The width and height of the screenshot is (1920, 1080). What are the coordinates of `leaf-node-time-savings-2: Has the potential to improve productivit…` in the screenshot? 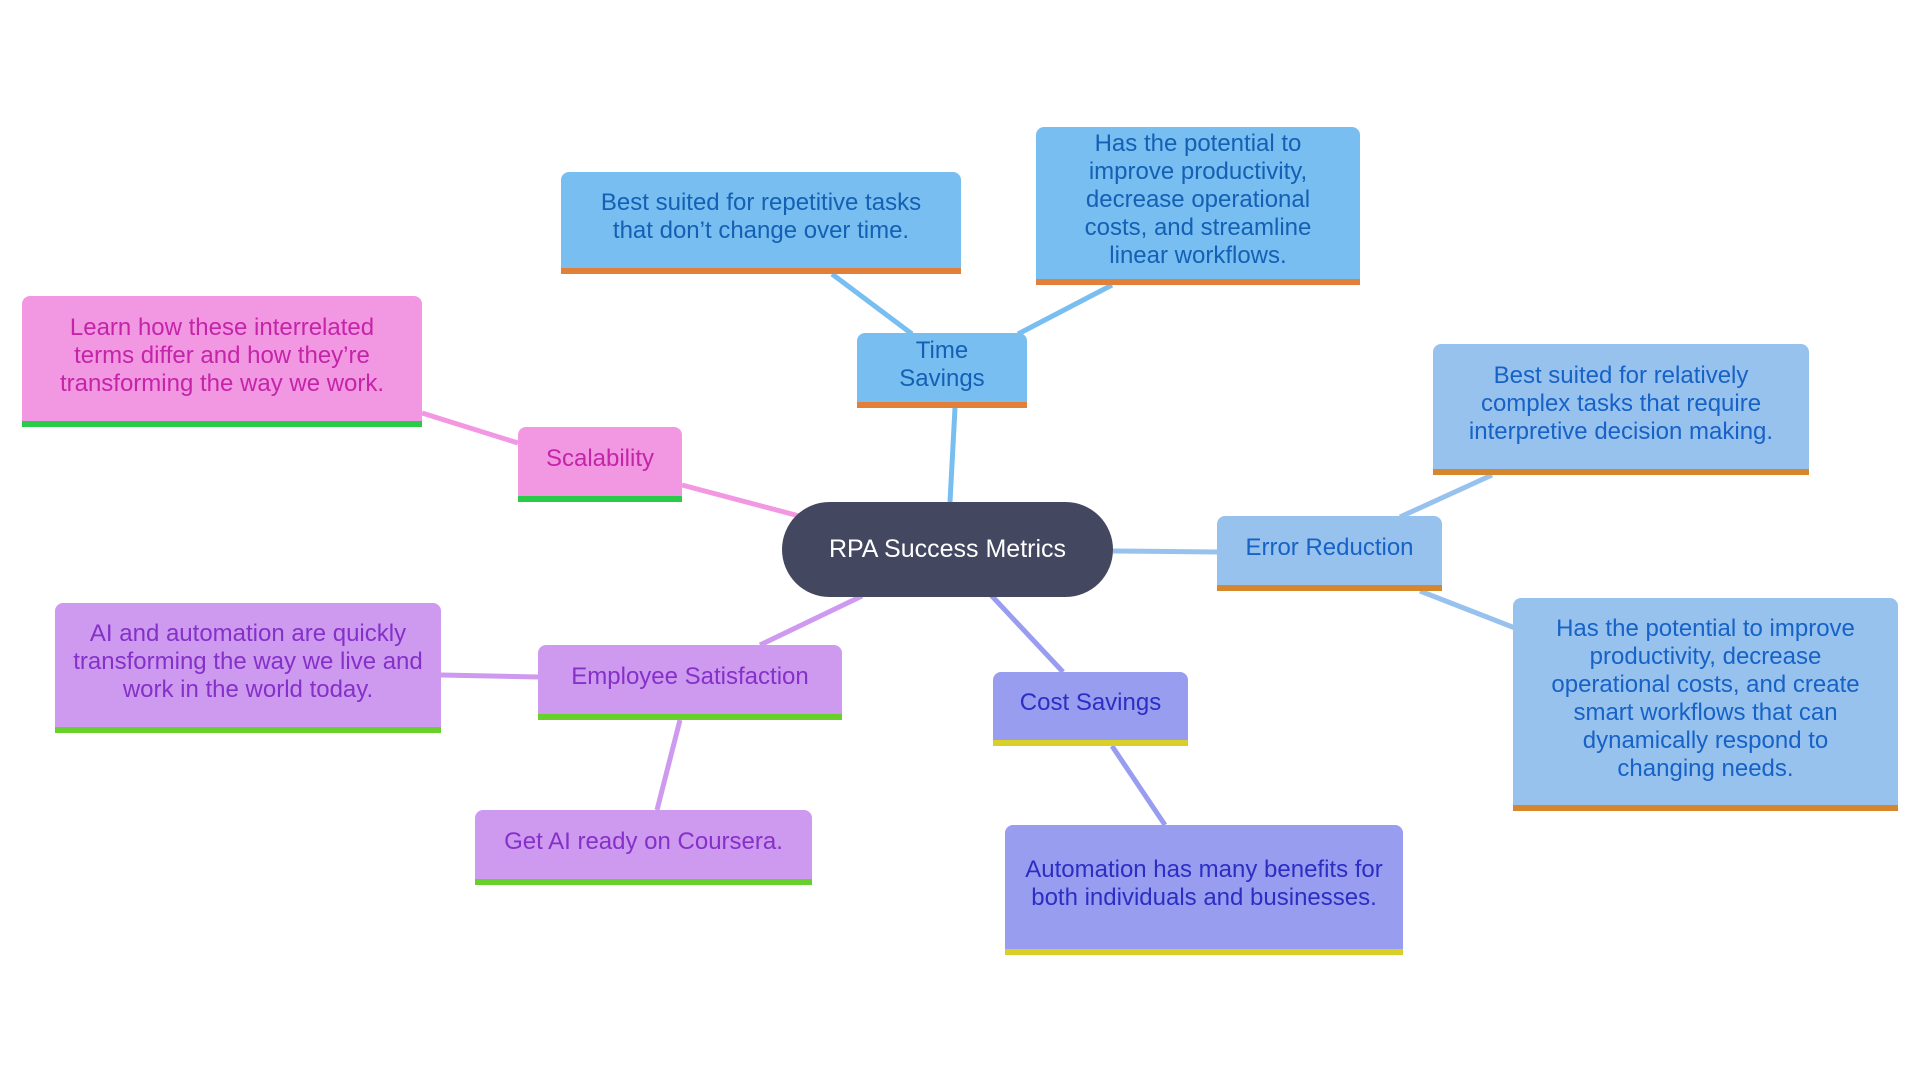 It's located at (1198, 206).